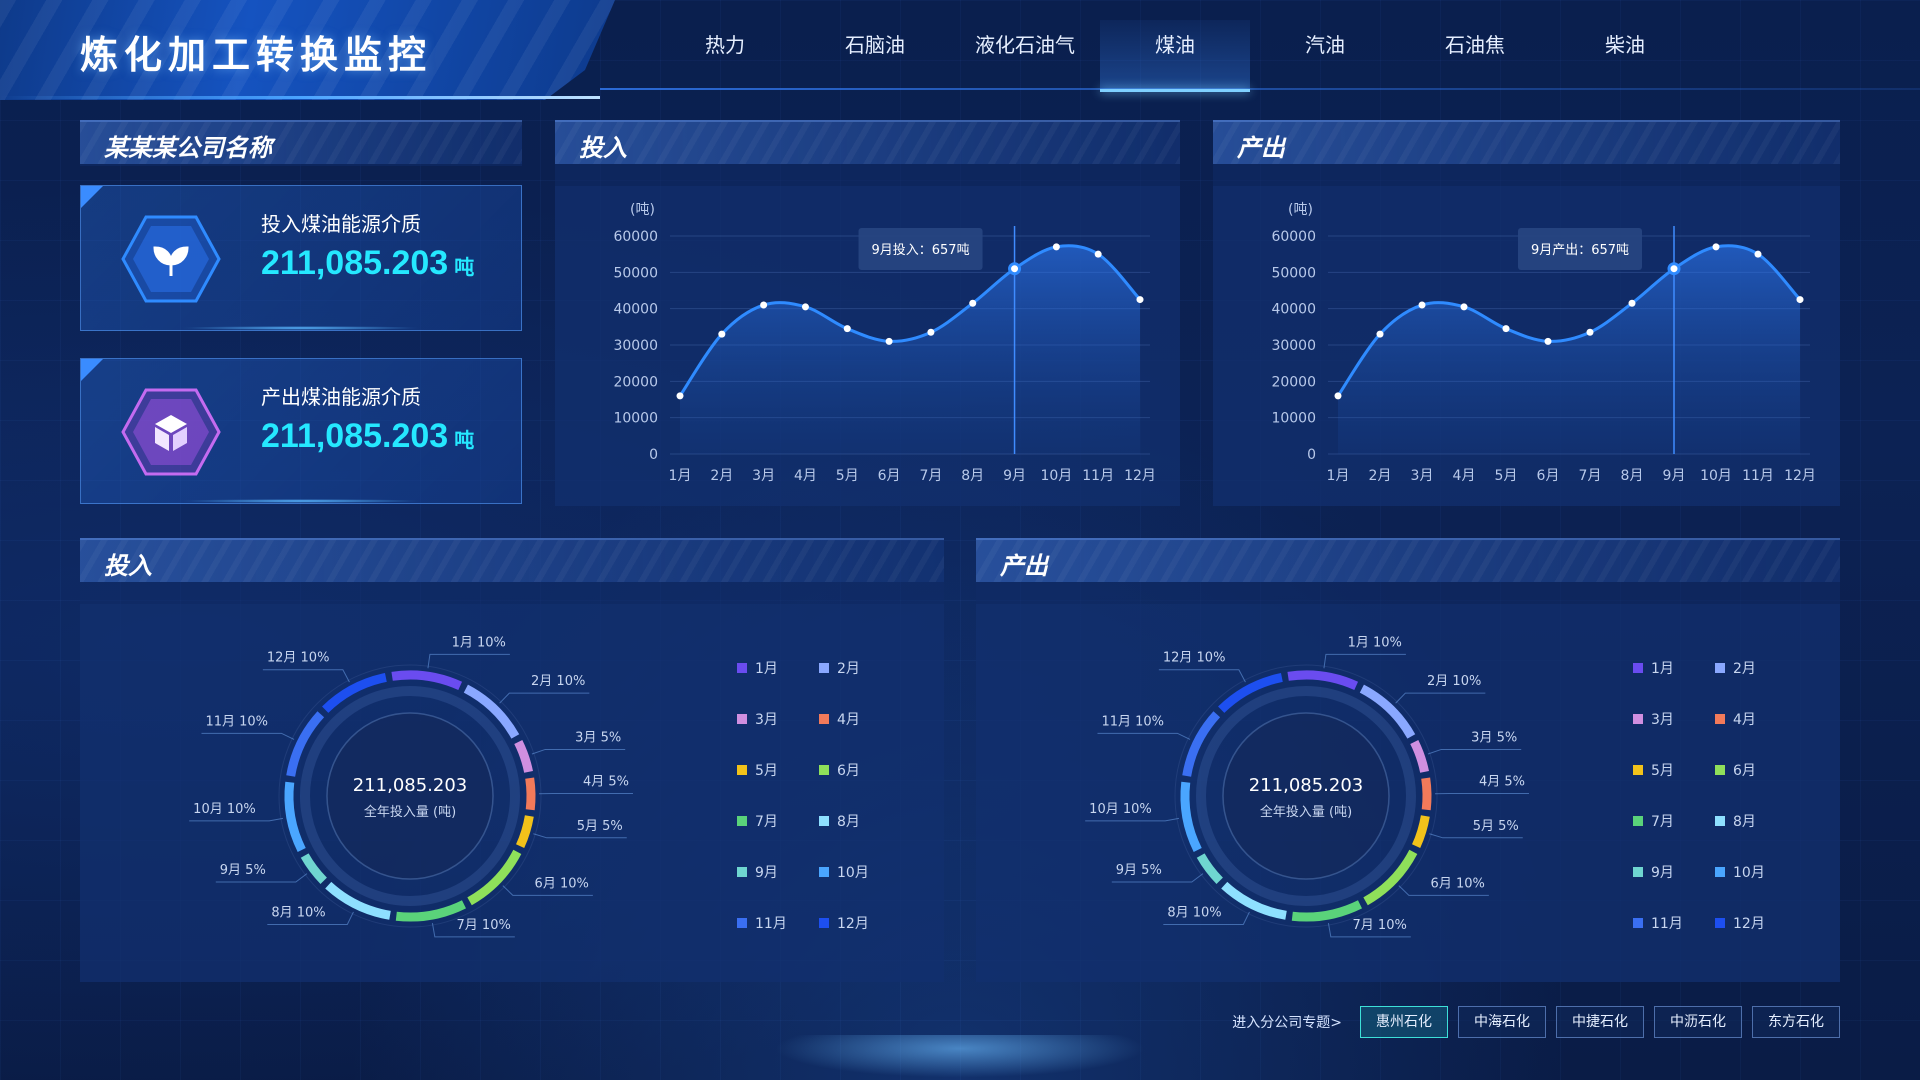 The height and width of the screenshot is (1080, 1920). Describe the element at coordinates (1590, 476) in the screenshot. I see `x-tick-label: 7月` at that location.